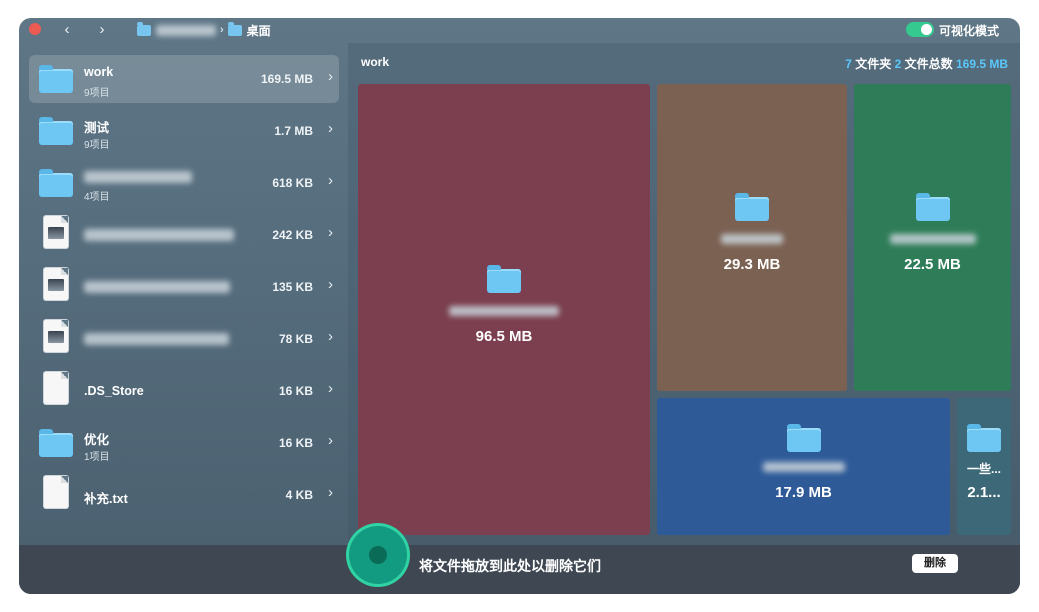  I want to click on close-window-button, so click(35, 29).